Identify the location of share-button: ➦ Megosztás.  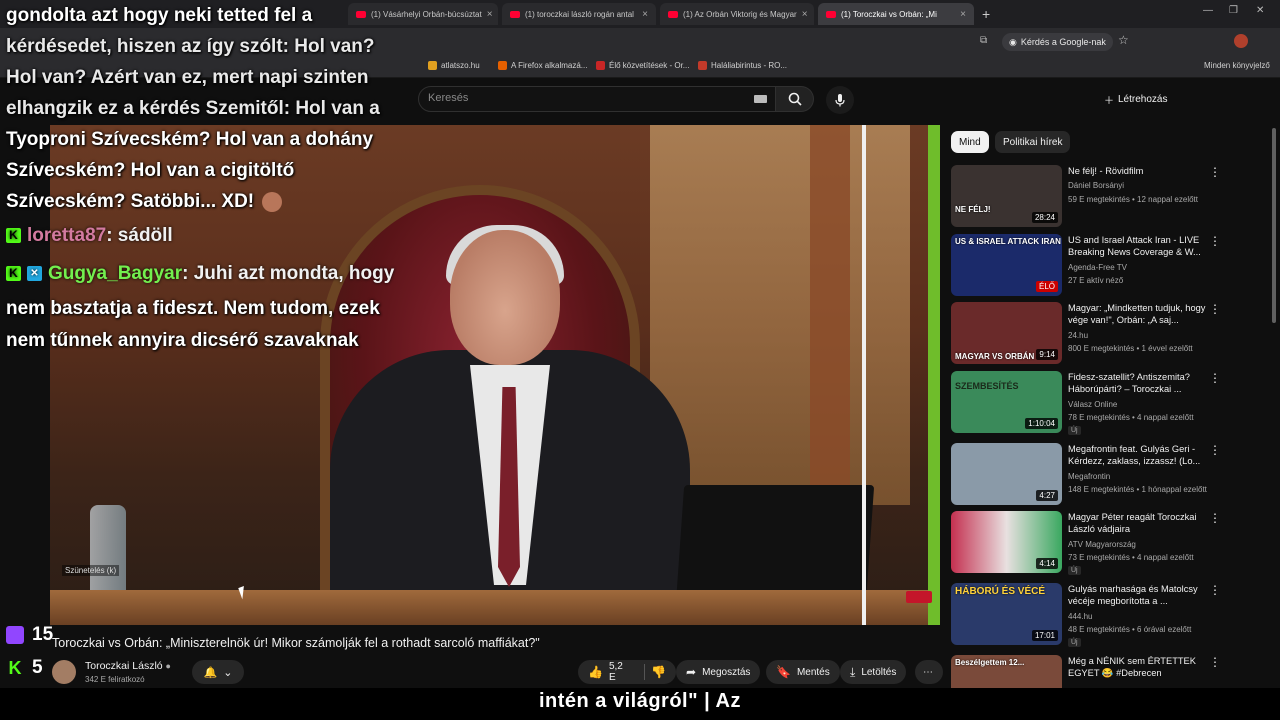
(718, 672).